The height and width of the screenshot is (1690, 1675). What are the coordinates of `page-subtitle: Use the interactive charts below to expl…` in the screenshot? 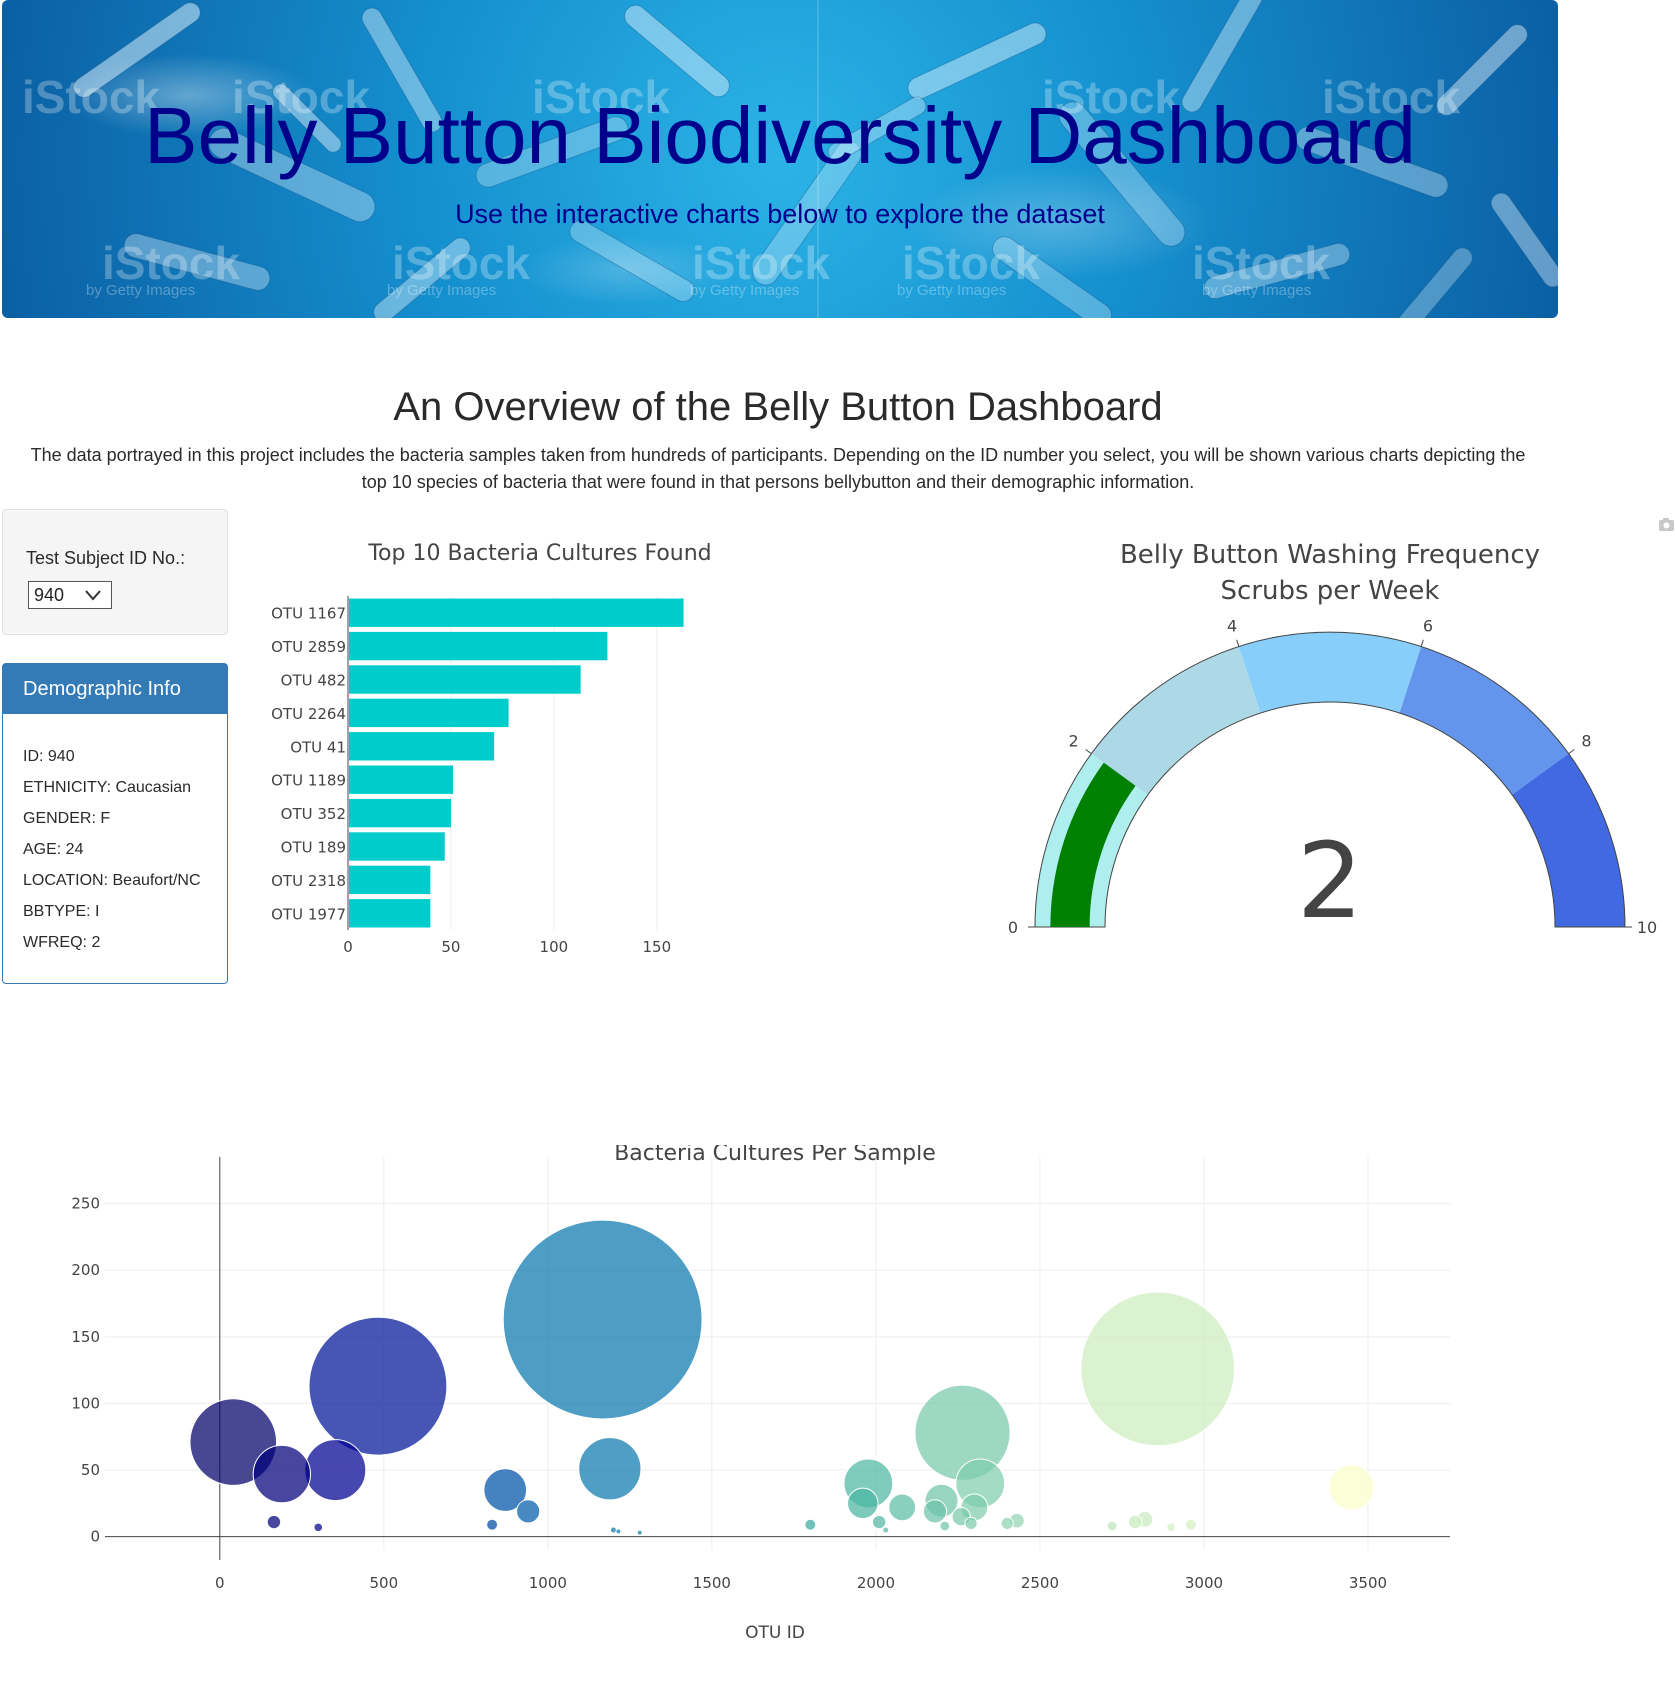 It's located at (780, 214).